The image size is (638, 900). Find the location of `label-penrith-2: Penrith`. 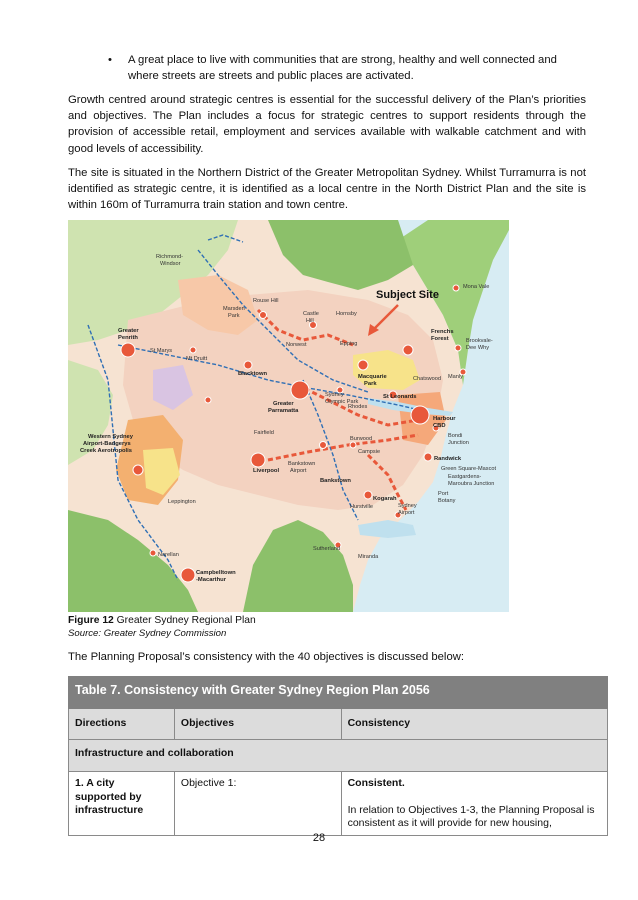

label-penrith-2: Penrith is located at coordinates (128, 338).